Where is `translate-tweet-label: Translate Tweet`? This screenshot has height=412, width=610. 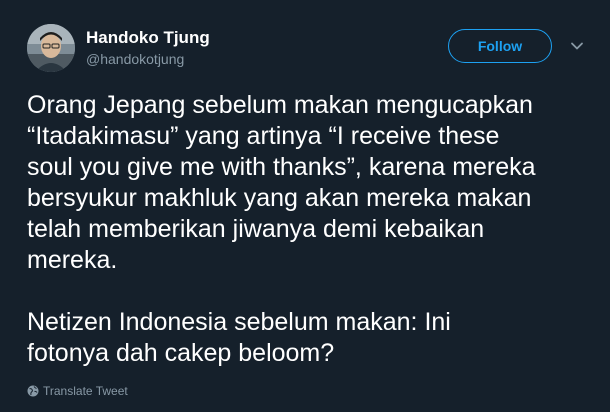 translate-tweet-label: Translate Tweet is located at coordinates (85, 391).